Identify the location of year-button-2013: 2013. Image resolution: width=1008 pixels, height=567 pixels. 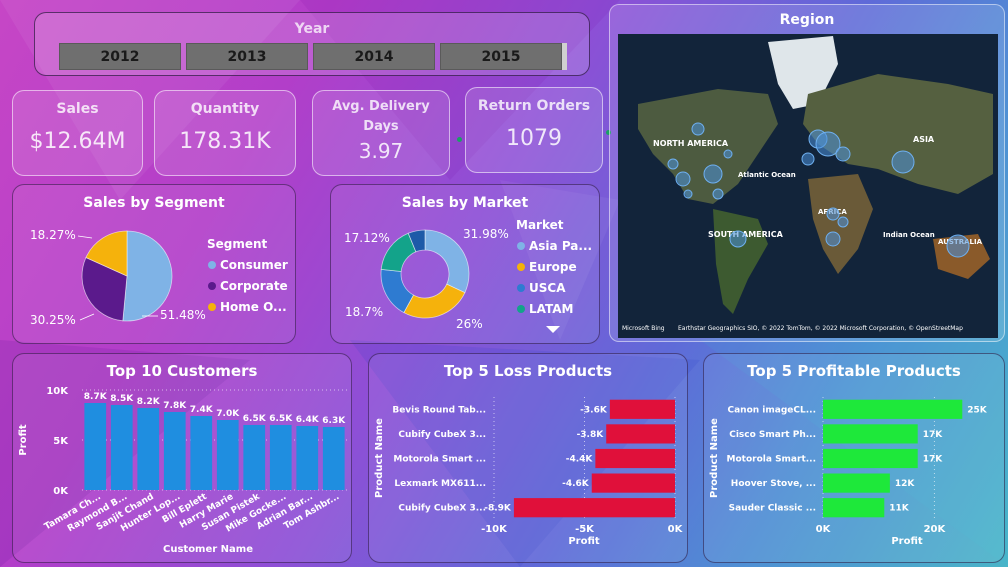
(247, 56).